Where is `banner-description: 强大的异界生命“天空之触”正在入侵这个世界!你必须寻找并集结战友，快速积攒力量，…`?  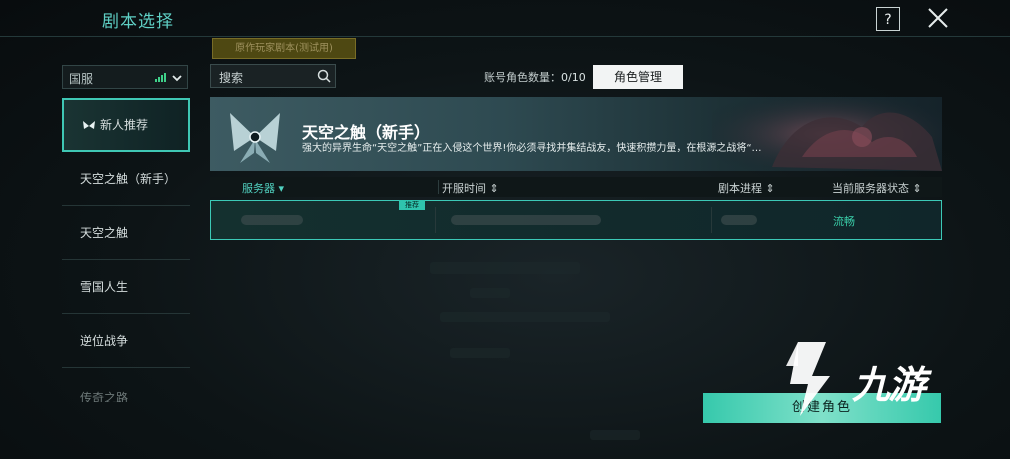 banner-description: 强大的异界生命“天空之触”正在入侵这个世界!你必须寻找并集结战友，快速积攒力量，… is located at coordinates (532, 148).